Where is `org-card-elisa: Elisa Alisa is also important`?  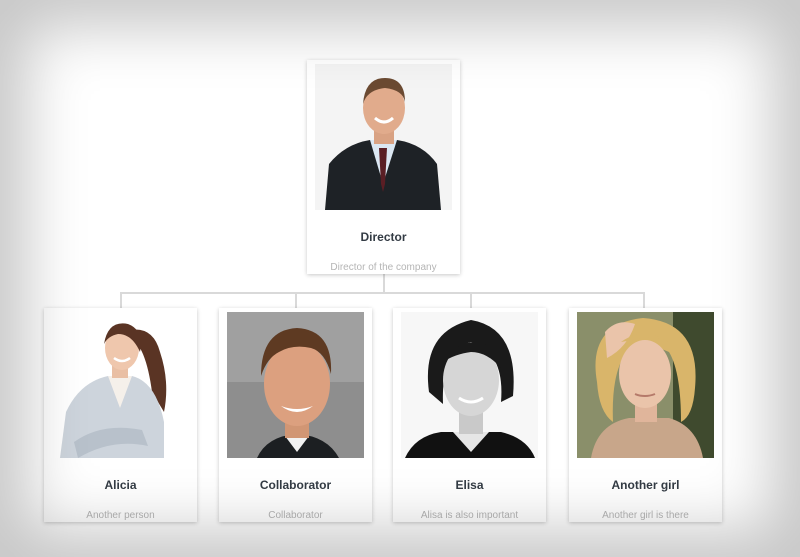 org-card-elisa: Elisa Alisa is also important is located at coordinates (469, 415).